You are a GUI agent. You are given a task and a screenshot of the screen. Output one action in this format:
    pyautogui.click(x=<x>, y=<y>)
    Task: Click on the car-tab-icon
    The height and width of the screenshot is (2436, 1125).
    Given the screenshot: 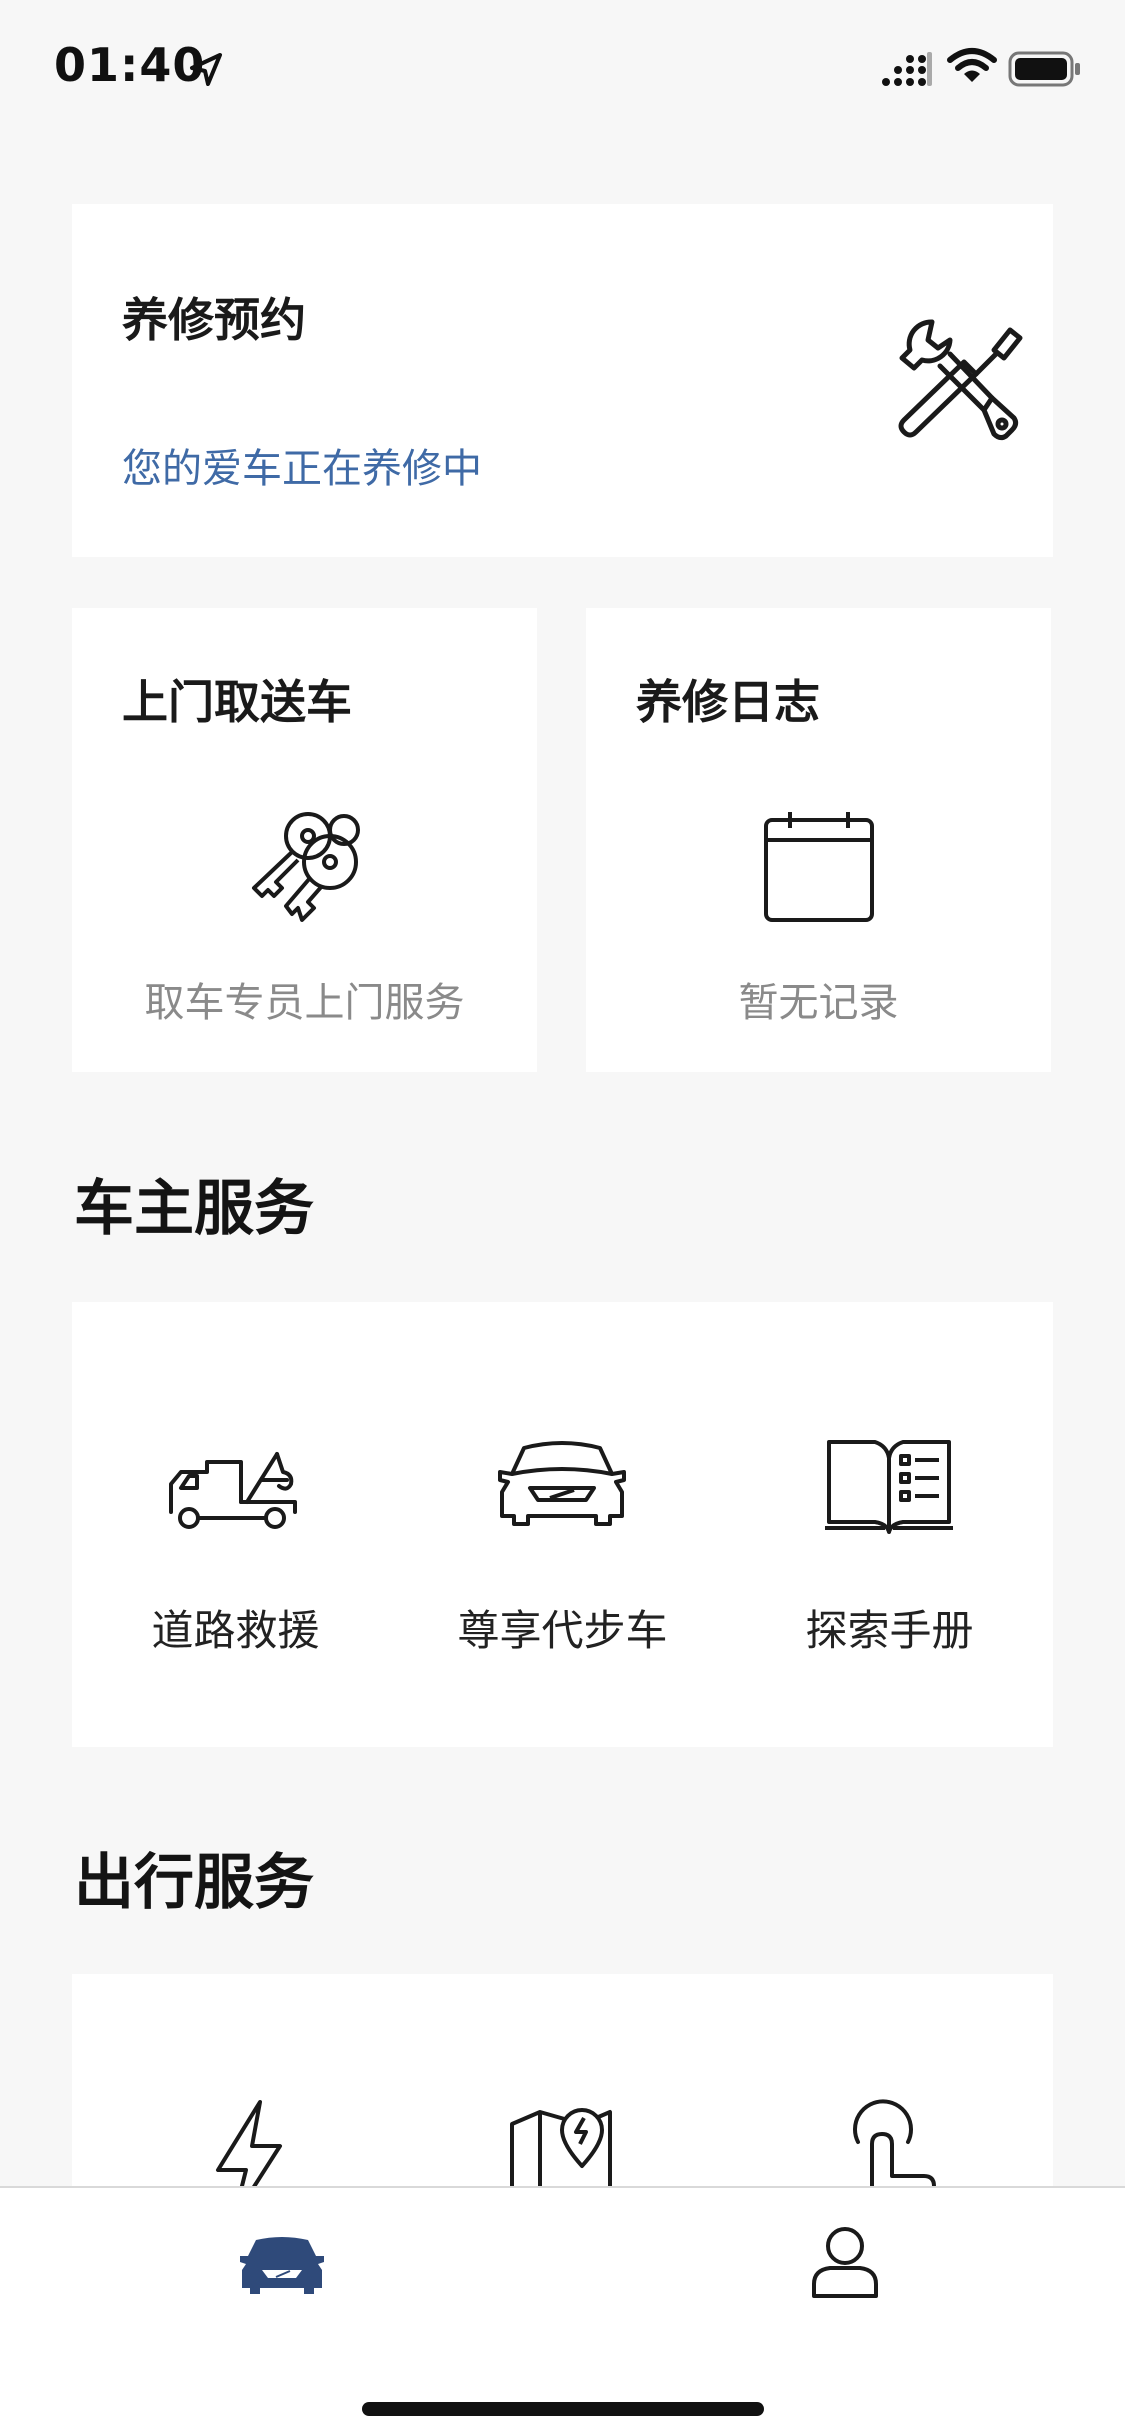 What is the action you would take?
    pyautogui.click(x=282, y=2265)
    